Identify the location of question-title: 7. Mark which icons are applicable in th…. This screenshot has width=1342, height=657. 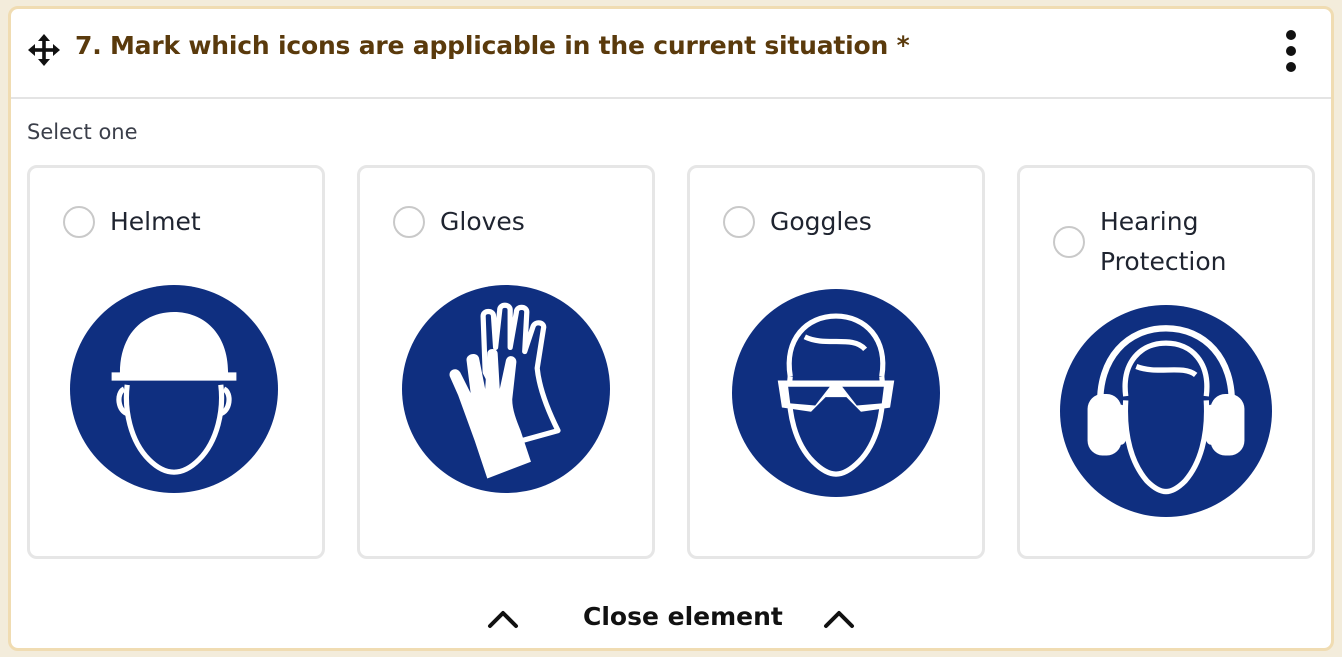
(492, 45).